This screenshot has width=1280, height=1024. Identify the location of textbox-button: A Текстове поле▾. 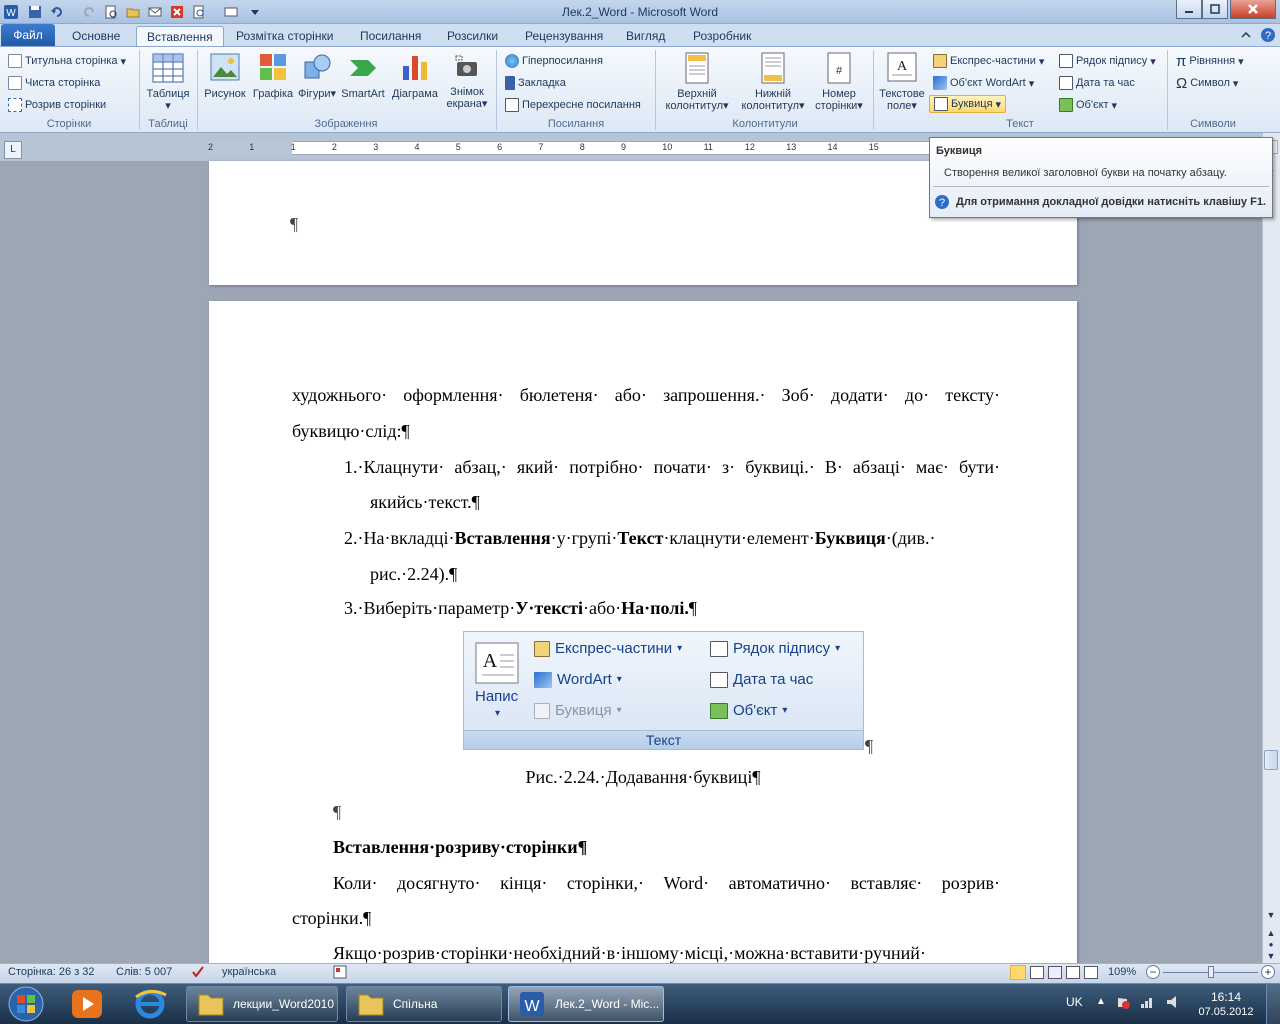
(902, 82).